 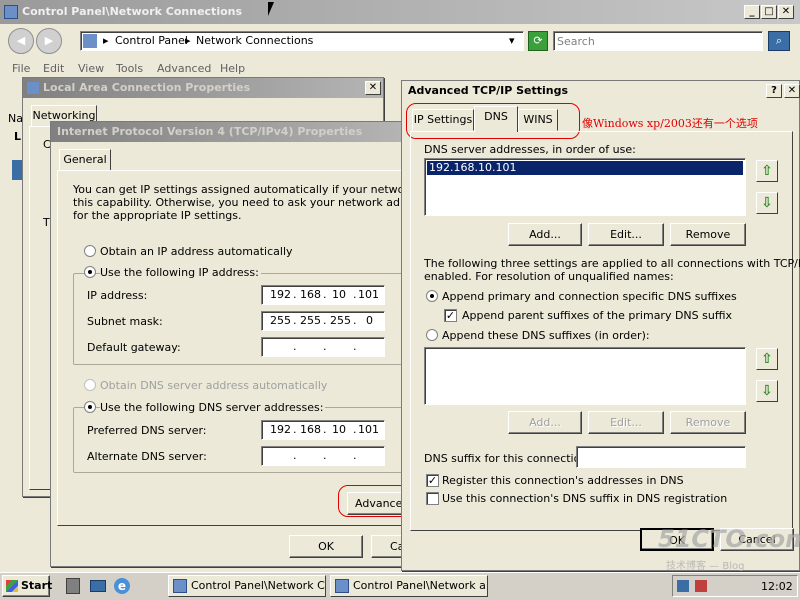 I want to click on dns-remove-button: Remove, so click(x=708, y=234).